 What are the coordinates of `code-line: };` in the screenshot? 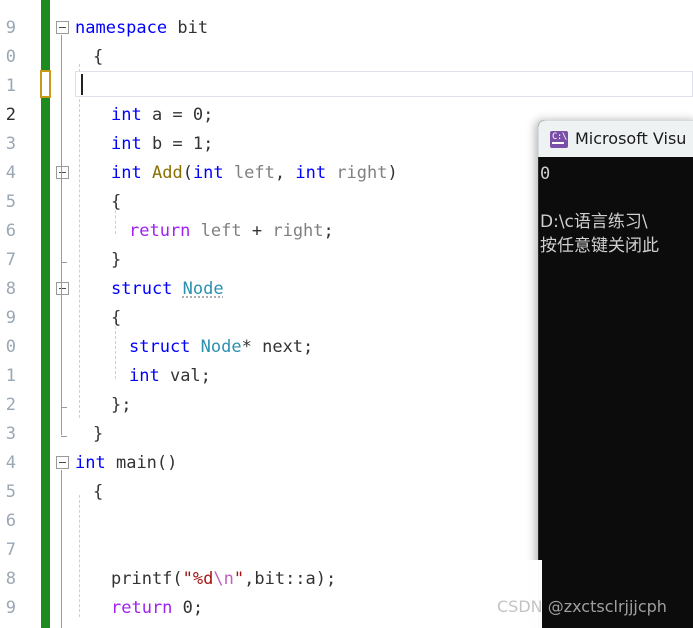 It's located at (121, 405).